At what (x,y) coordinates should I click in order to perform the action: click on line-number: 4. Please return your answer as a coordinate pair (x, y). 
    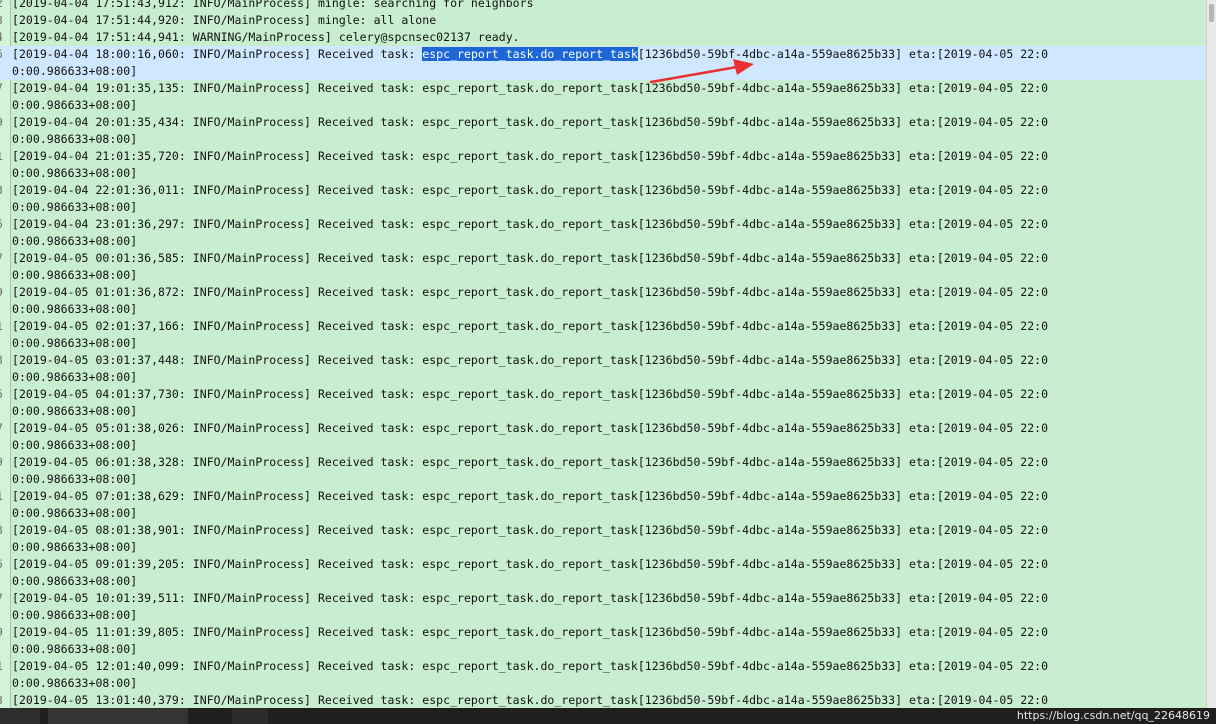
    Looking at the image, I should click on (5, 37).